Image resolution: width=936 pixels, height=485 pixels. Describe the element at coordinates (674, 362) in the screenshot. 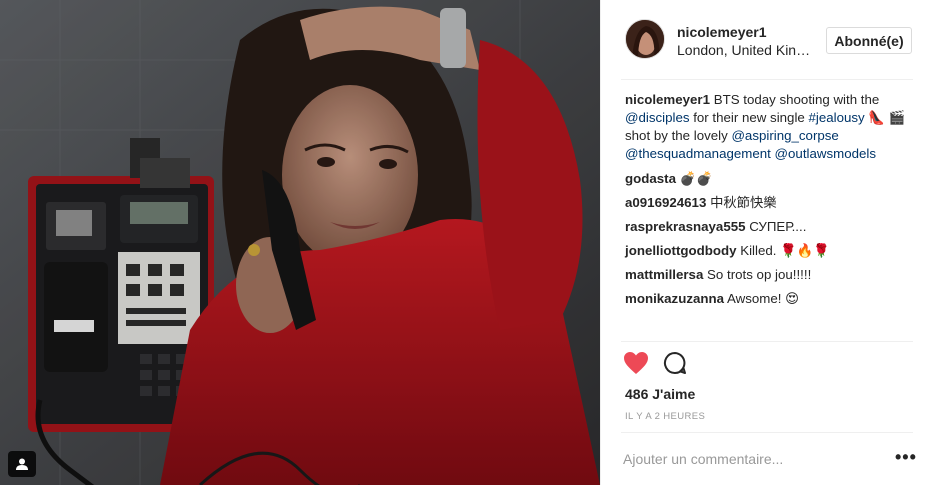

I see `comment-bubble-icon` at that location.